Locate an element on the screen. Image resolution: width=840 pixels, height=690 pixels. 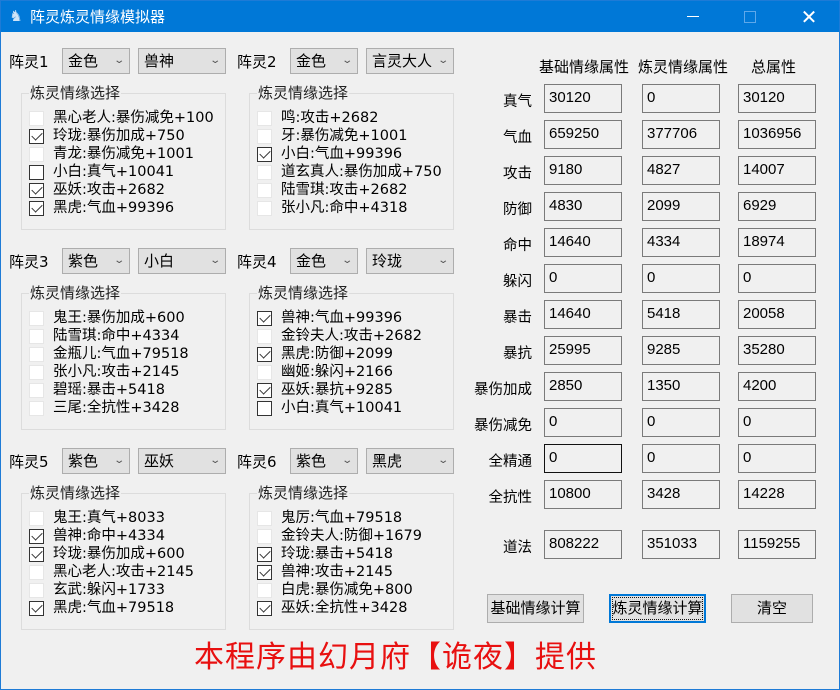
total-value-field: 14228 is located at coordinates (777, 494).